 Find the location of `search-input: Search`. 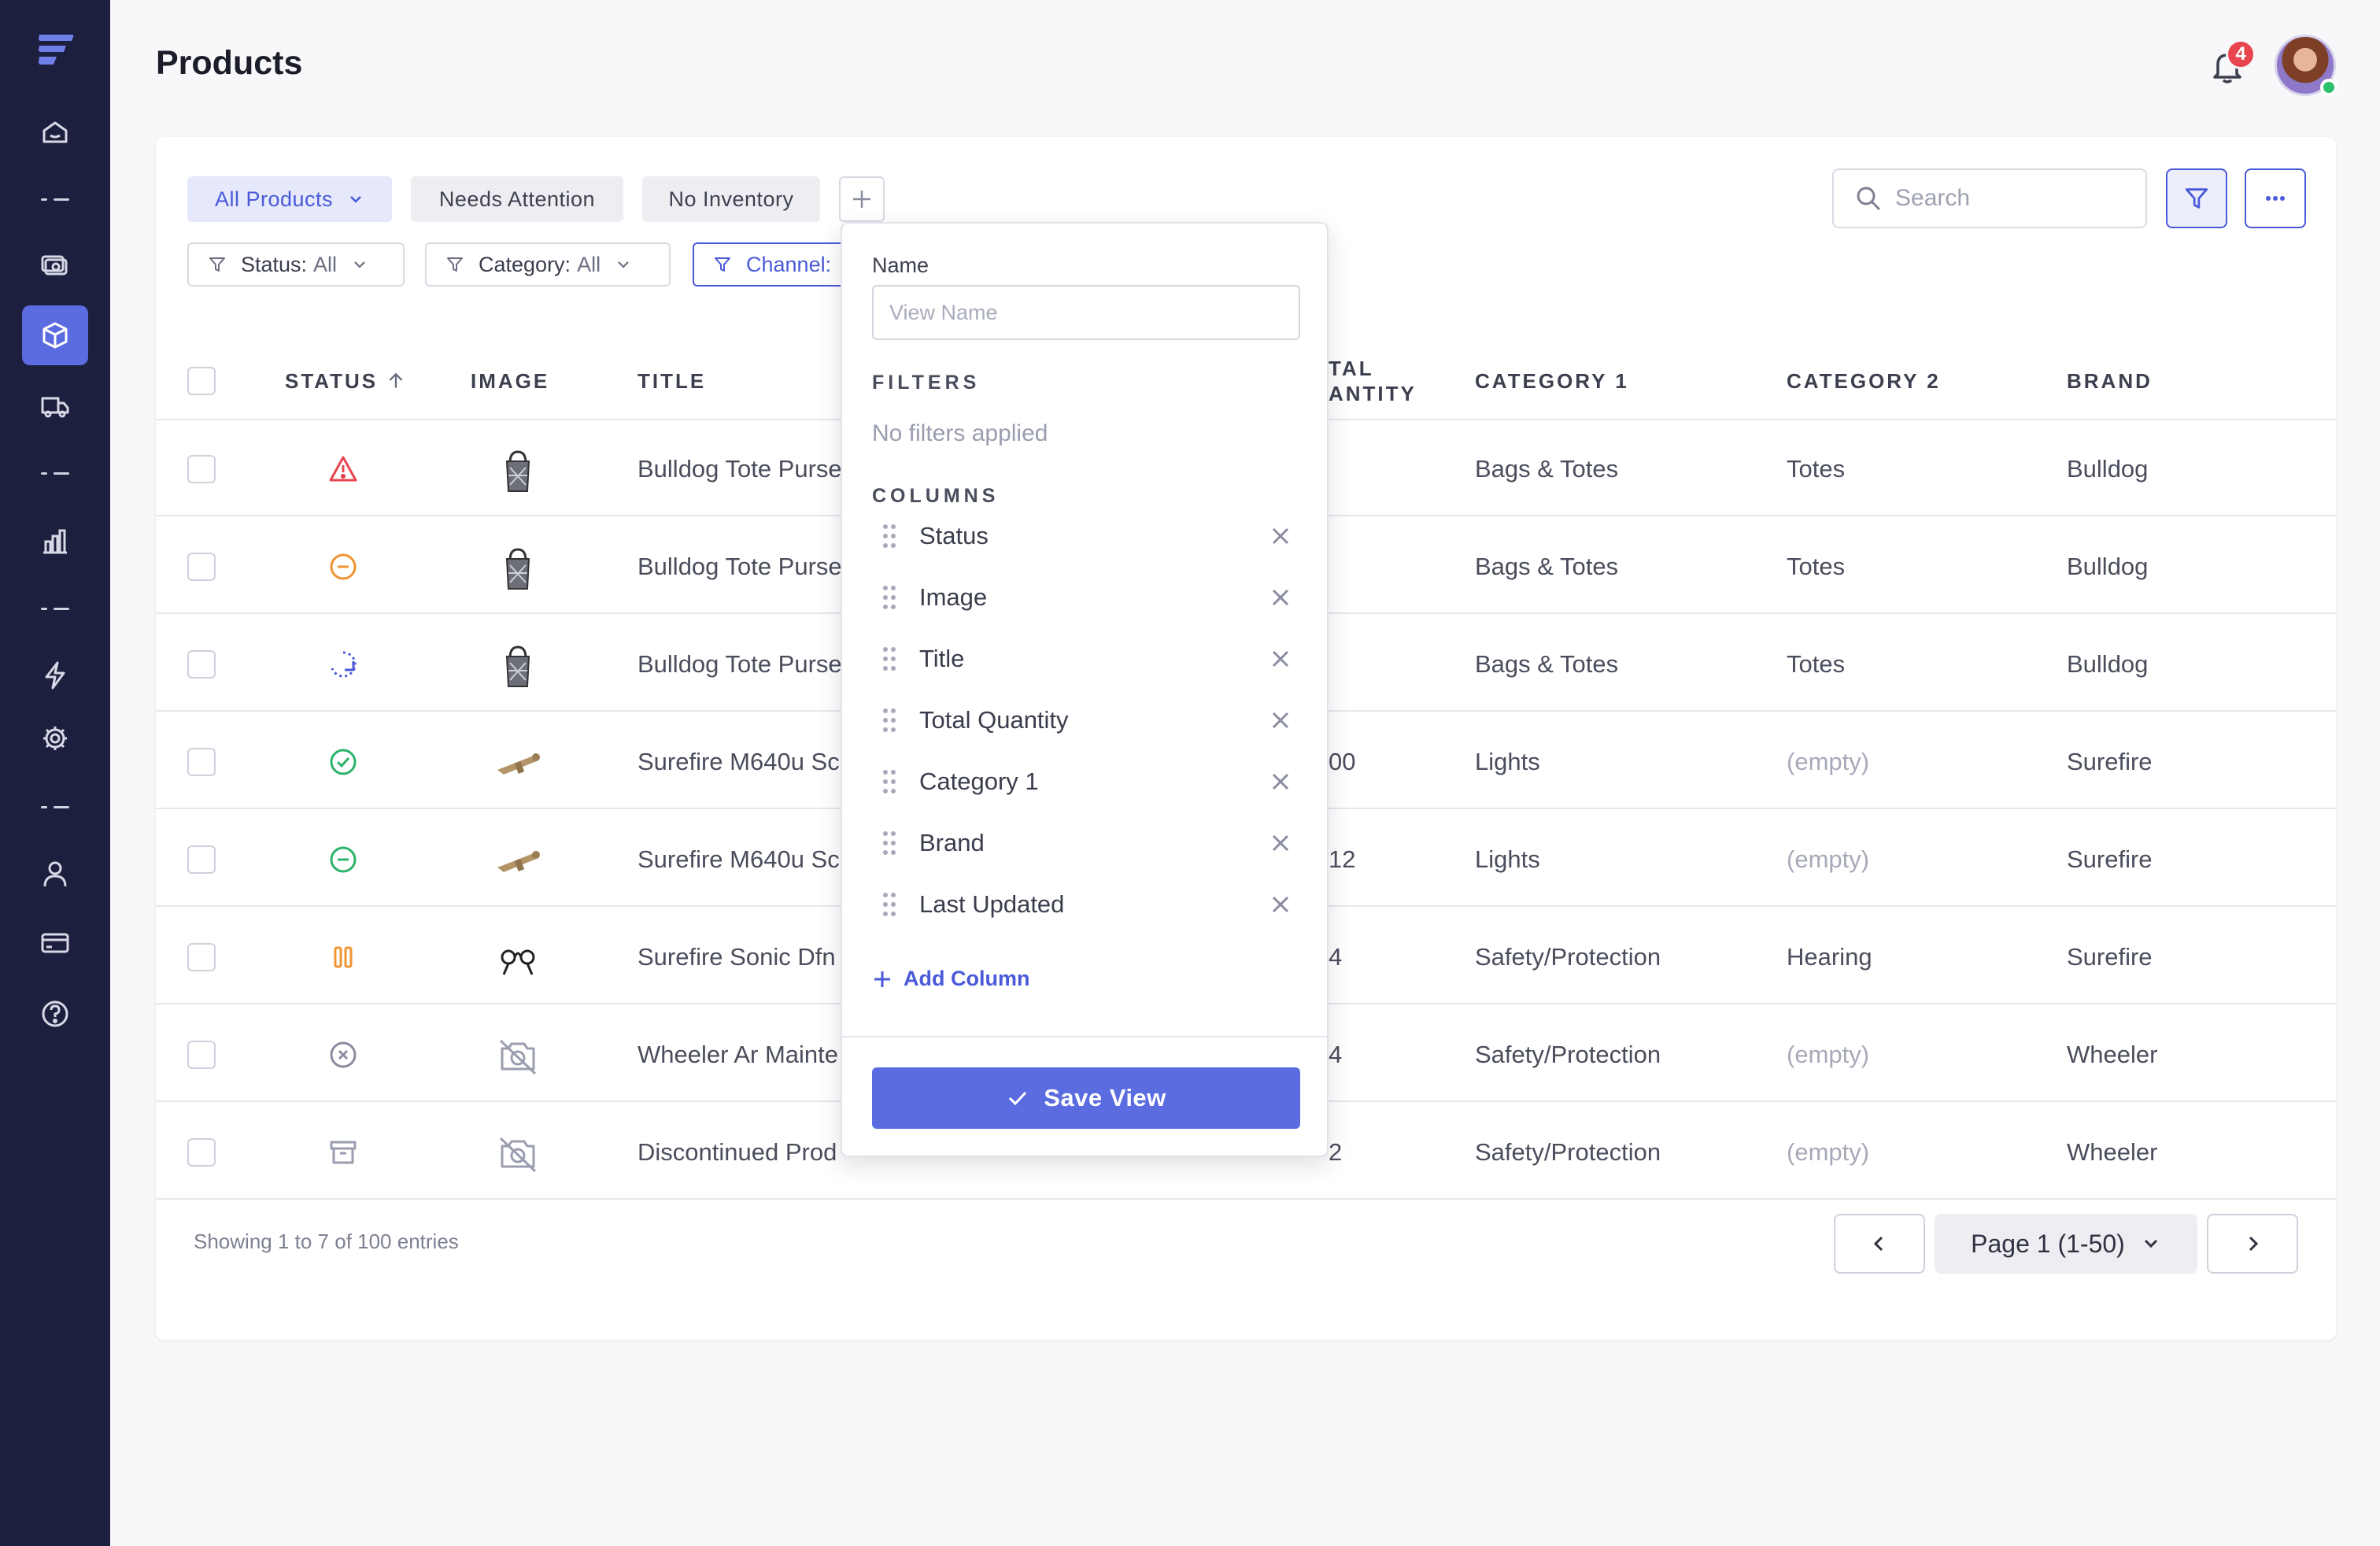

search-input: Search is located at coordinates (1989, 198).